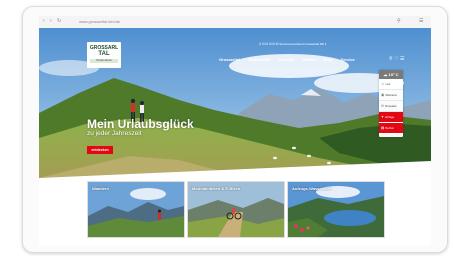  What do you see at coordinates (136, 209) in the screenshot?
I see `card-wandern: Wandern` at bounding box center [136, 209].